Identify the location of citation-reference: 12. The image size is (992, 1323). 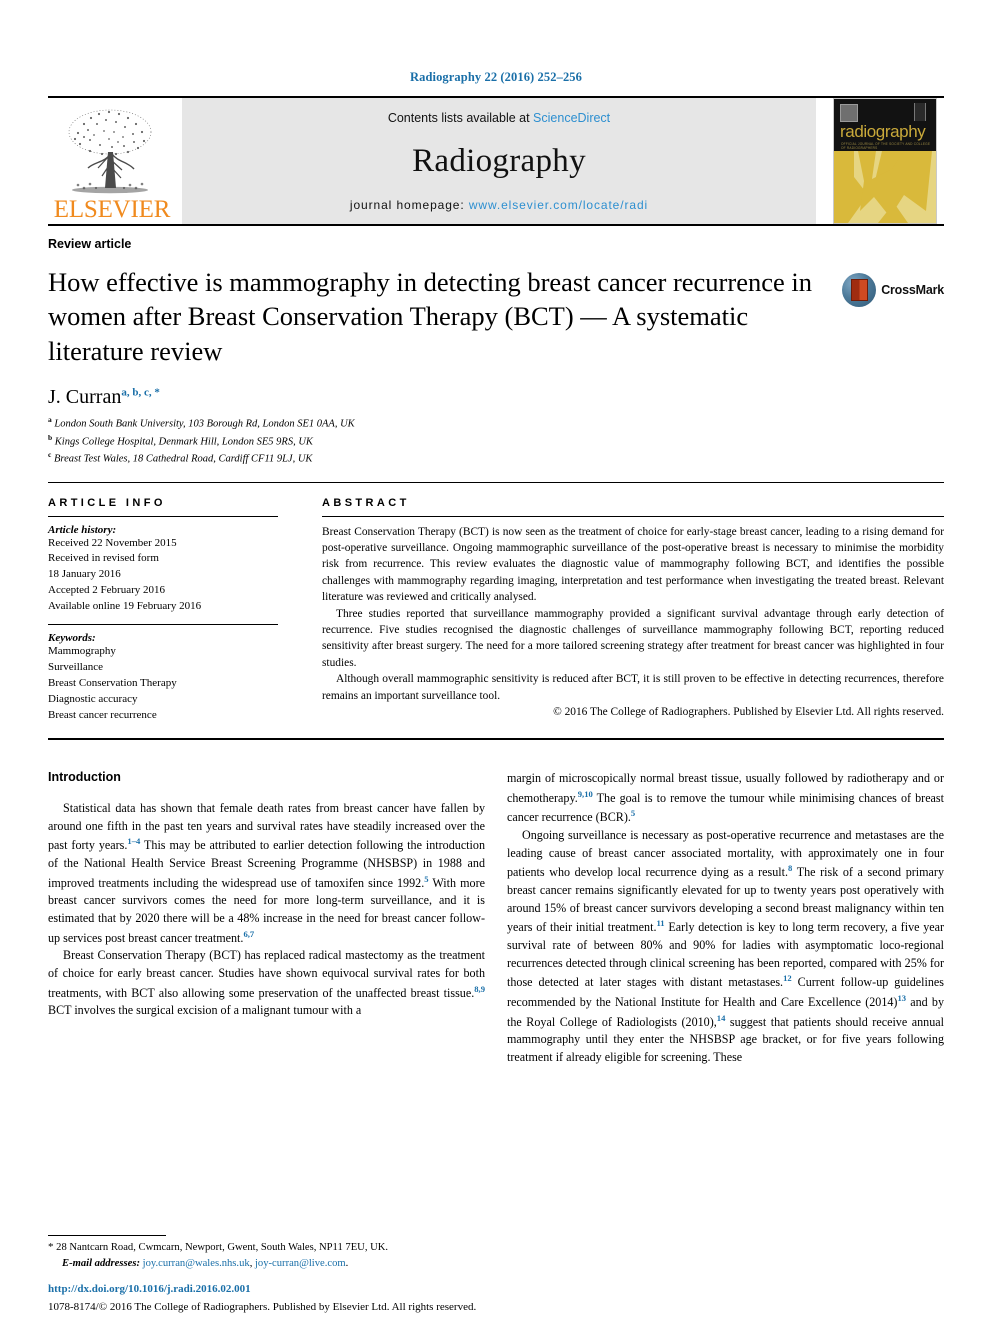
(787, 978).